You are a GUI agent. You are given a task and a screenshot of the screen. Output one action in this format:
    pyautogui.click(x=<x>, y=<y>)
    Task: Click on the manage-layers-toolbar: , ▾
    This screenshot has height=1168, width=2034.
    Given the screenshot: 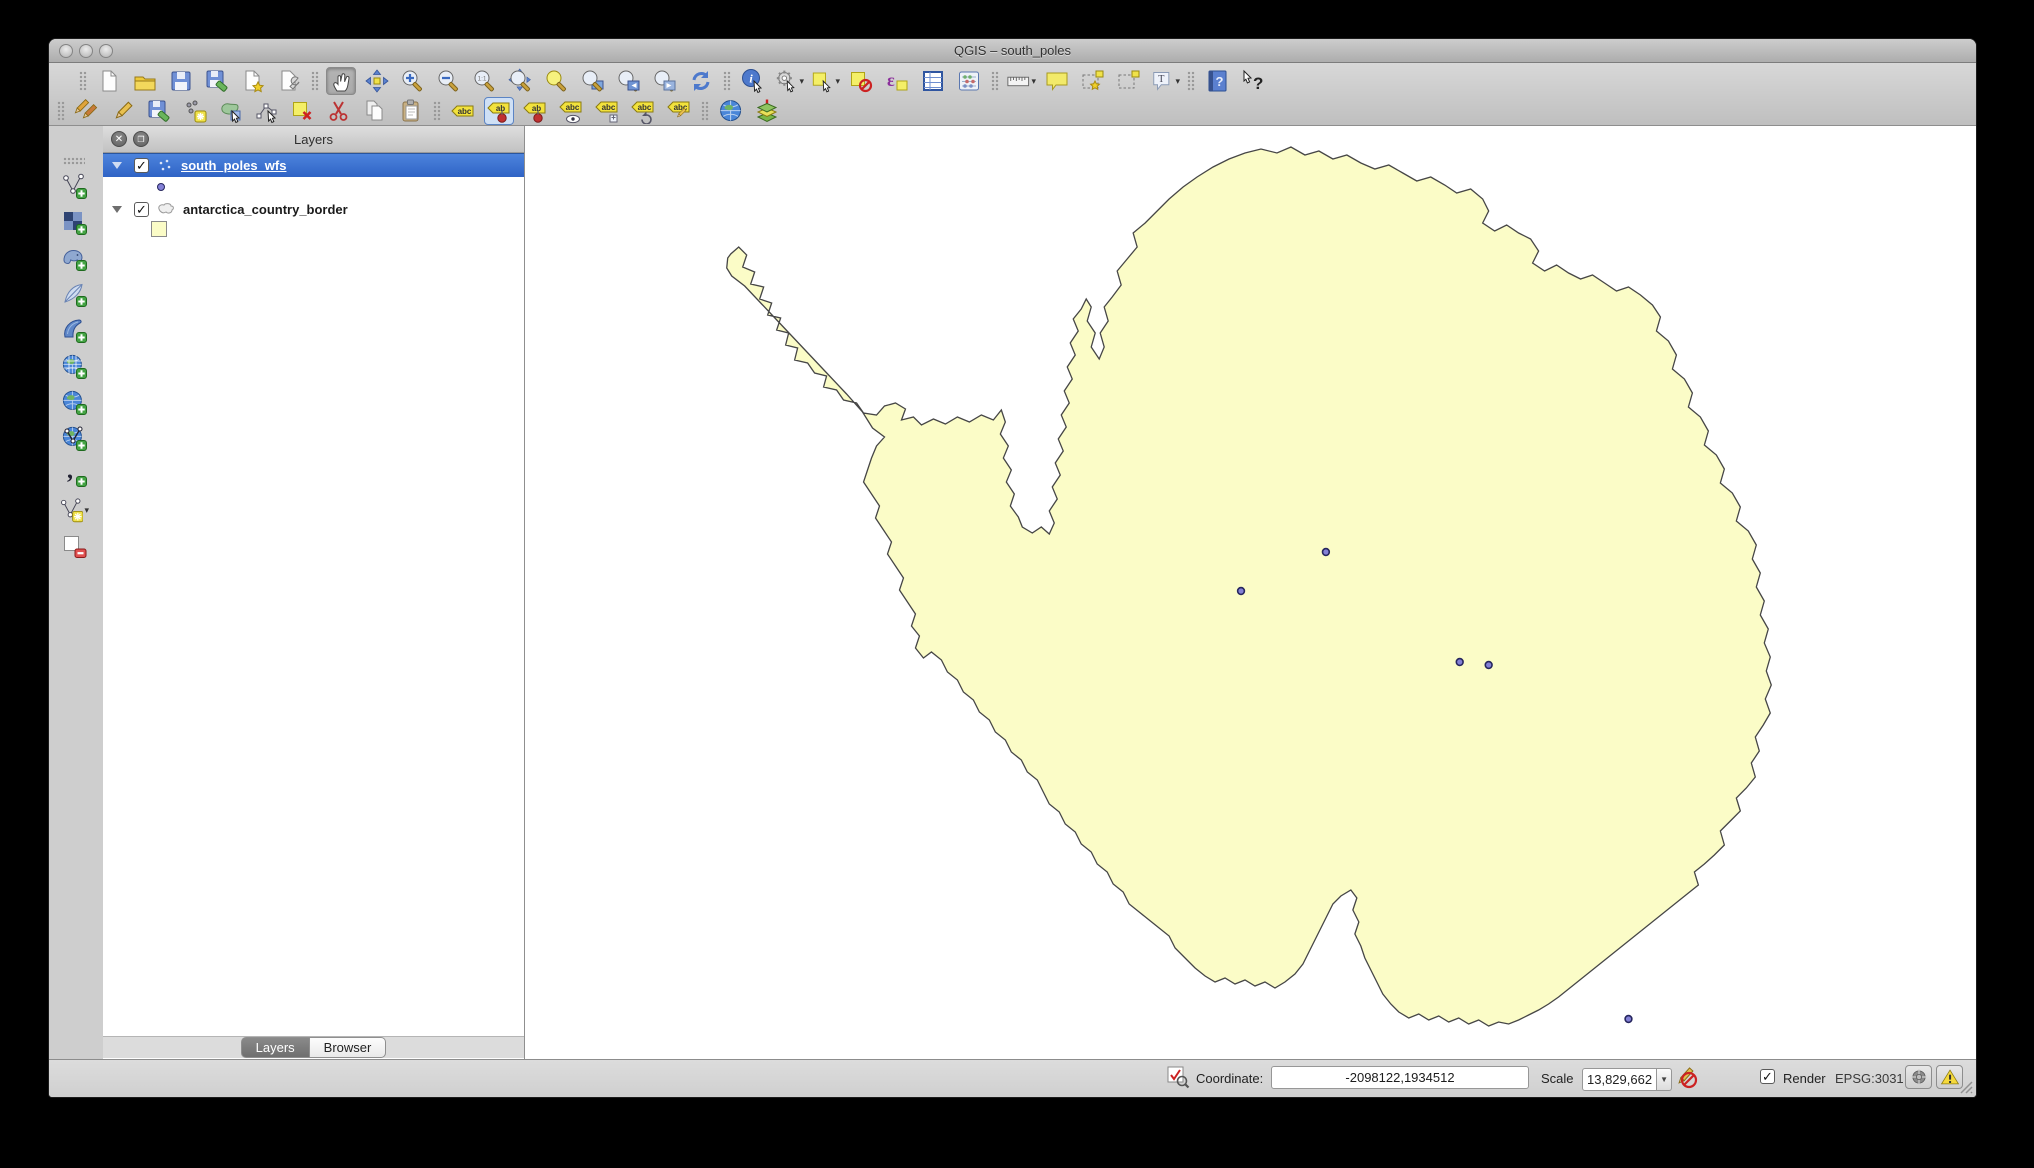 What is the action you would take?
    pyautogui.click(x=74, y=359)
    